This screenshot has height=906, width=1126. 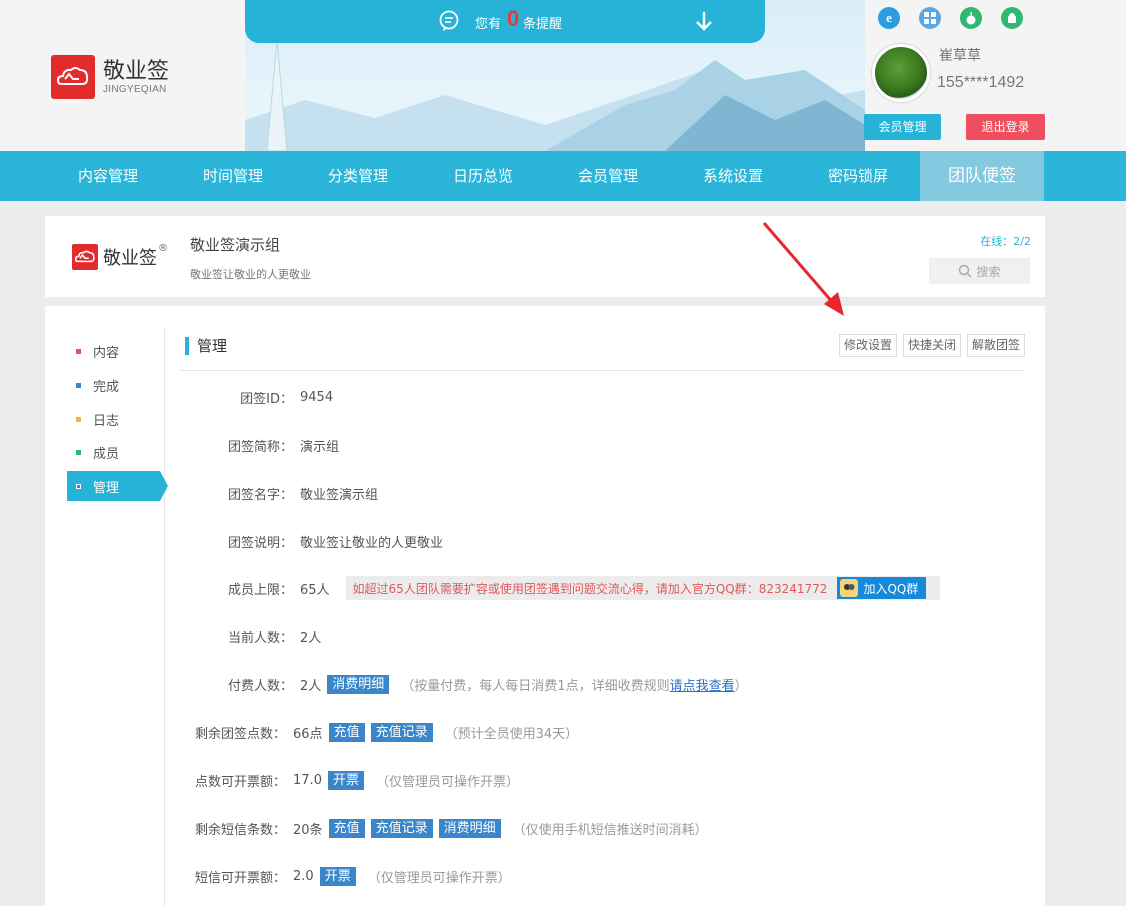 What do you see at coordinates (311, 686) in the screenshot?
I see `field-value: 2人` at bounding box center [311, 686].